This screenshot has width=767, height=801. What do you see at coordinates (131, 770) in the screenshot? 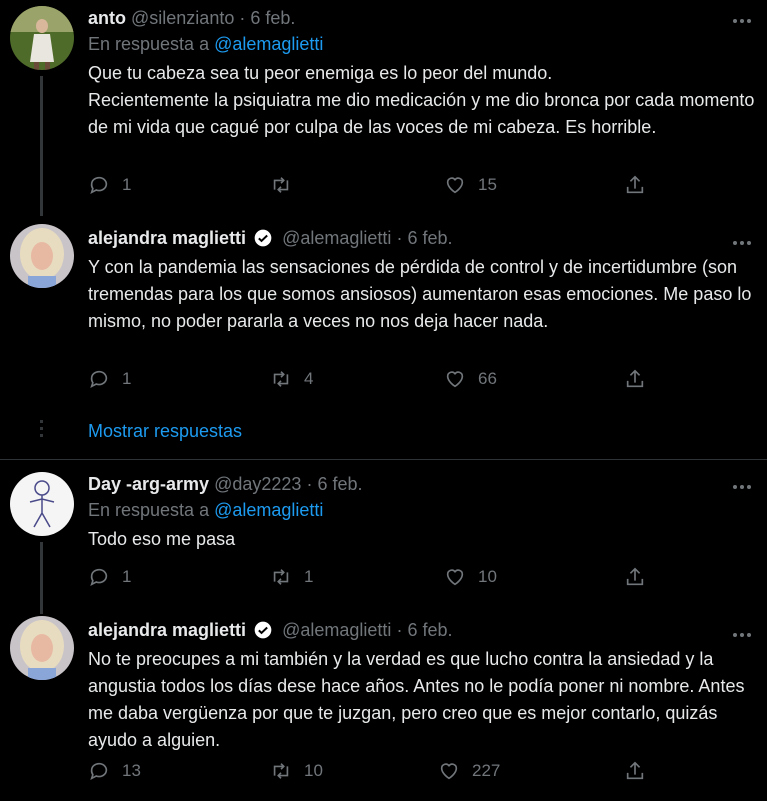
I see `reply-count: 13` at bounding box center [131, 770].